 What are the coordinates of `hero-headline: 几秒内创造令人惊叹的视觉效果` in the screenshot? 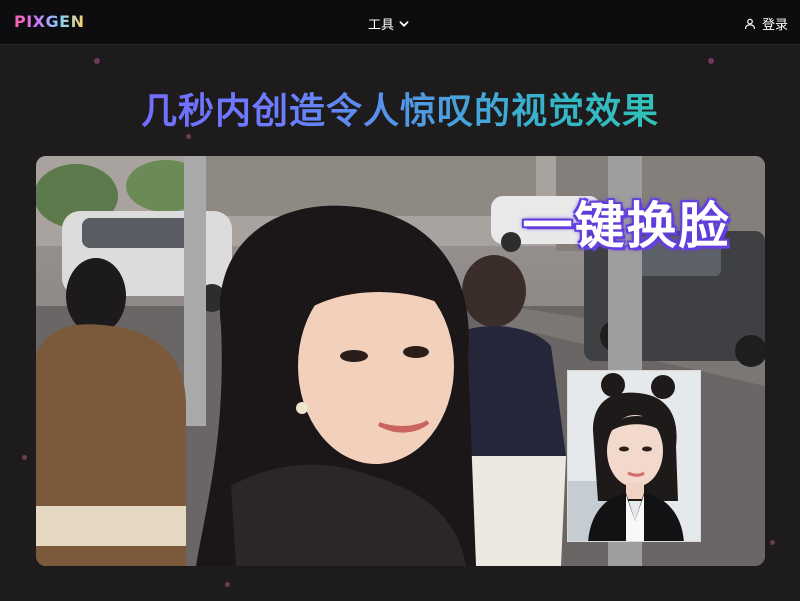 It's located at (400, 108).